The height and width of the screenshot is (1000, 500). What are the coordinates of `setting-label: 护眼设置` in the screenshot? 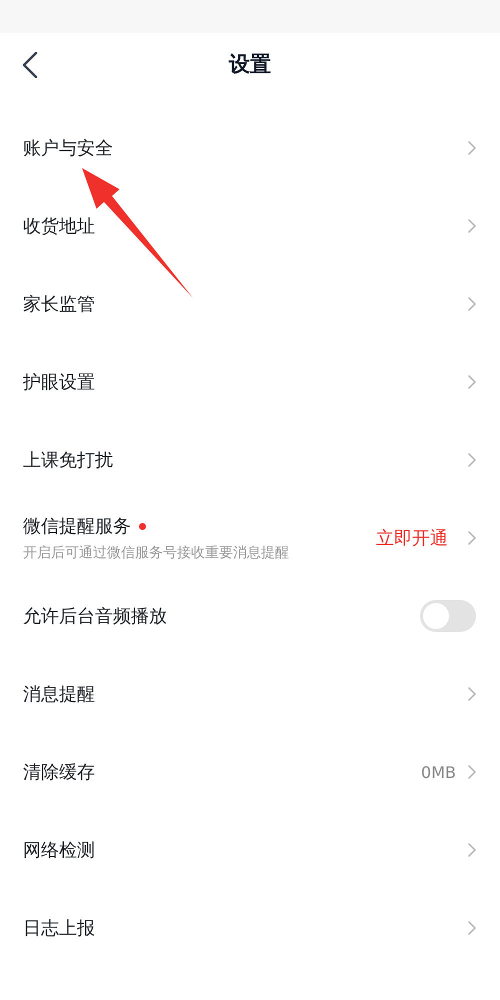 It's located at (59, 382).